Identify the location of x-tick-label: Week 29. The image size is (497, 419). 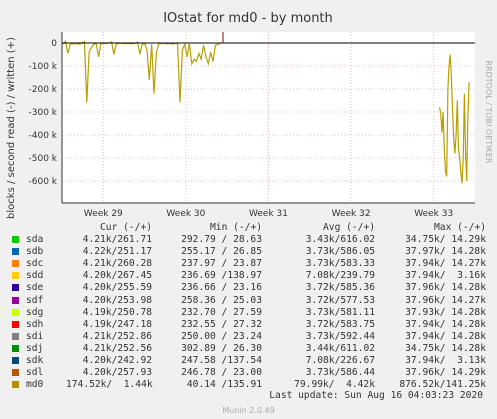
(103, 214).